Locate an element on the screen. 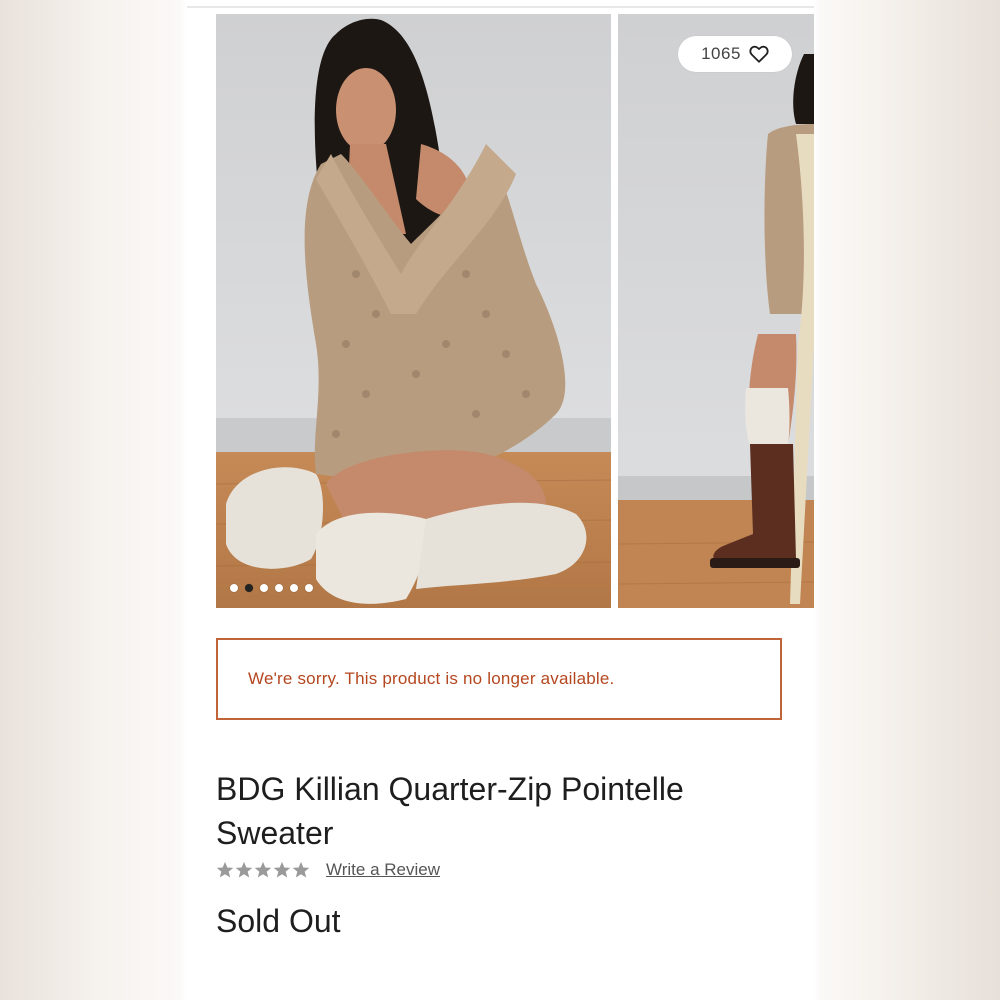  rating-row: Write a Review is located at coordinates (328, 870).